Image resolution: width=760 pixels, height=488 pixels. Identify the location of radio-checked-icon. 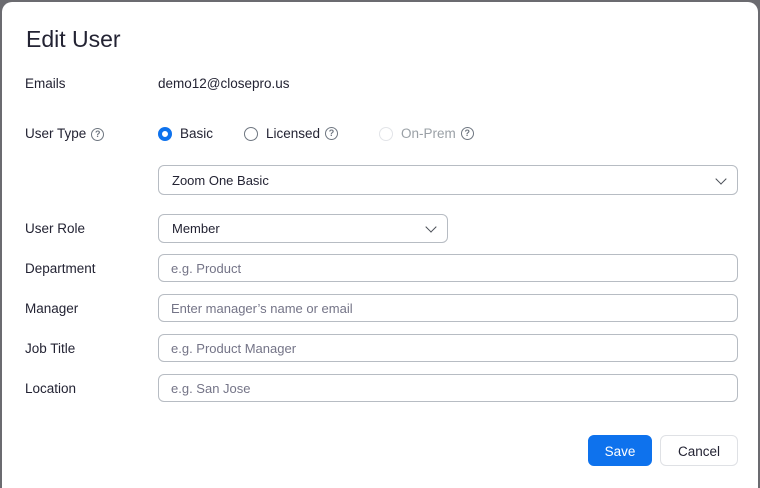
(165, 133).